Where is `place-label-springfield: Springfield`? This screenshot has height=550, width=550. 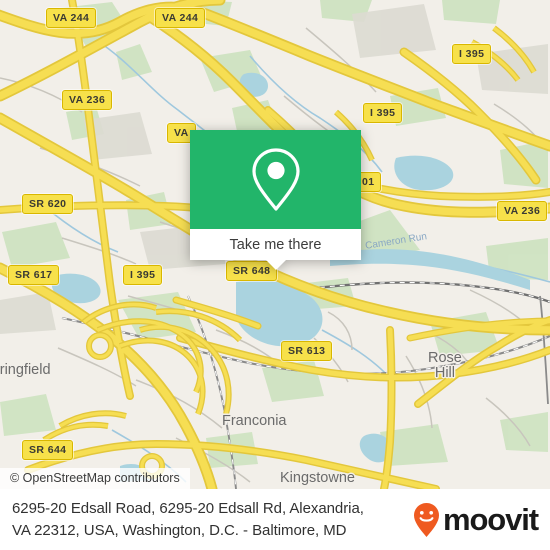
place-label-springfield: Springfield is located at coordinates (25, 370).